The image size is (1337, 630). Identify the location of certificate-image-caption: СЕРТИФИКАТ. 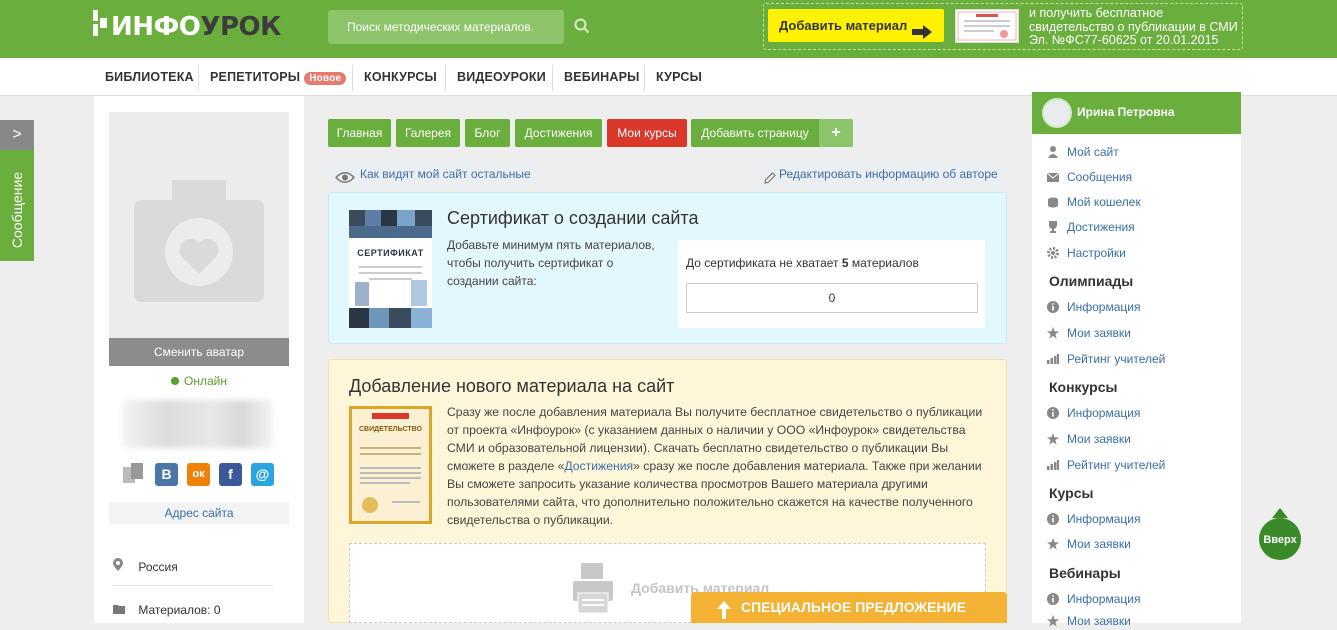
(390, 253).